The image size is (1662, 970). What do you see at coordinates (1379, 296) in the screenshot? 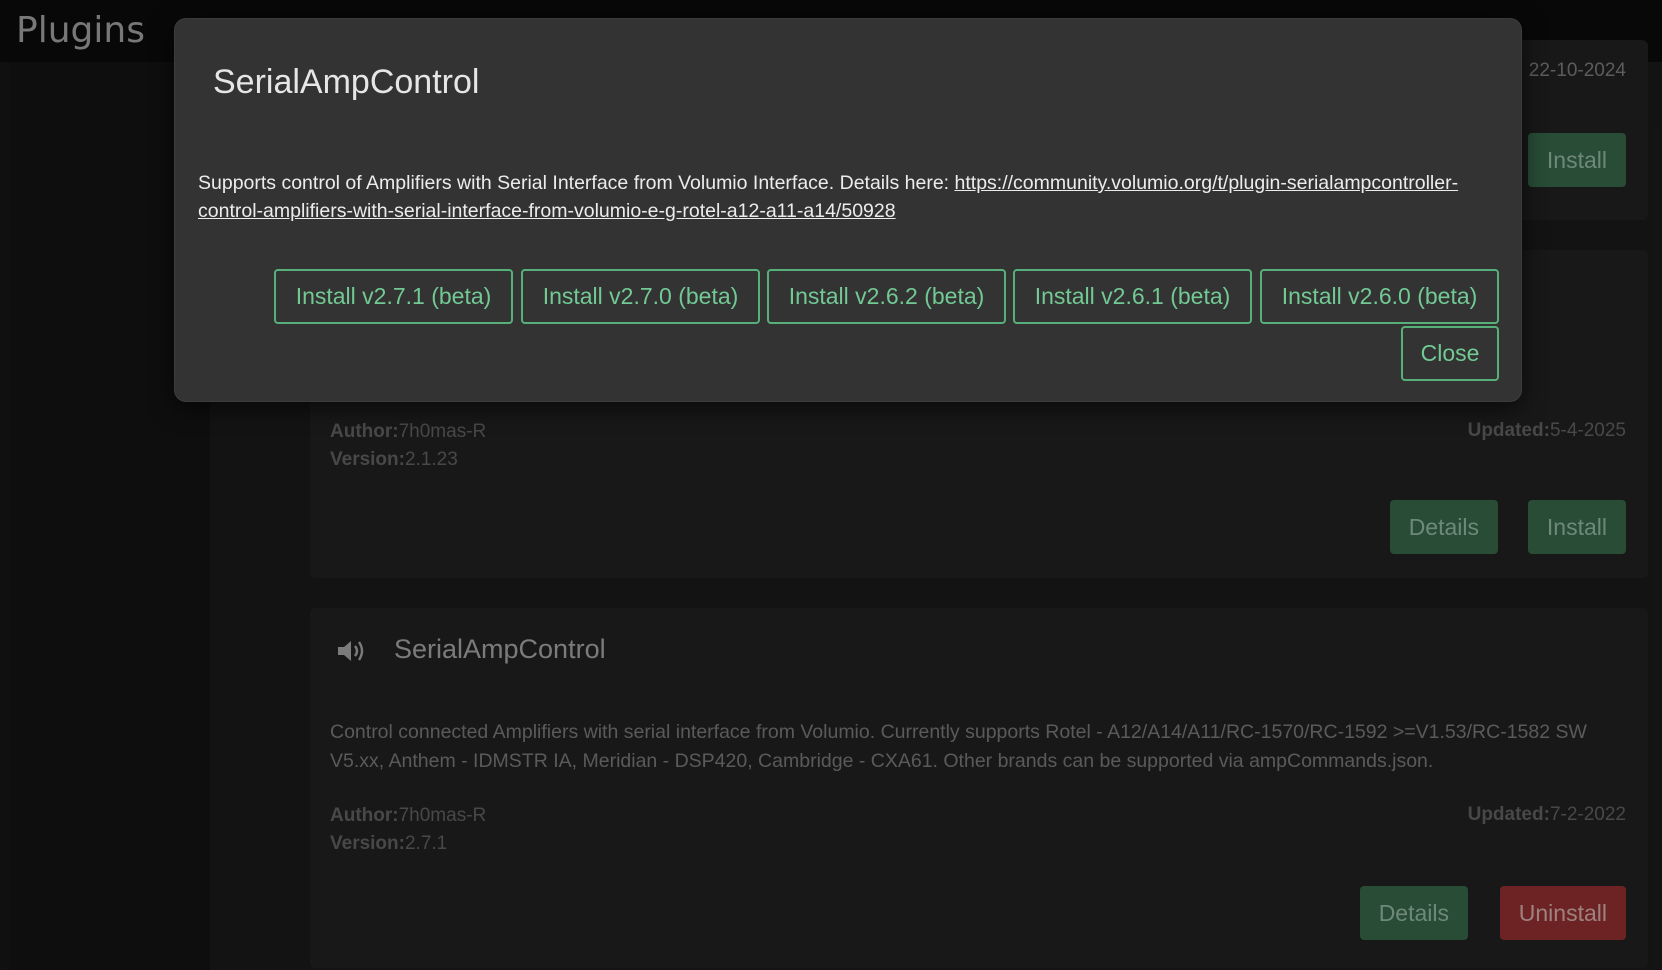
I see `install-version-button: Install v2.6.0 (beta)` at bounding box center [1379, 296].